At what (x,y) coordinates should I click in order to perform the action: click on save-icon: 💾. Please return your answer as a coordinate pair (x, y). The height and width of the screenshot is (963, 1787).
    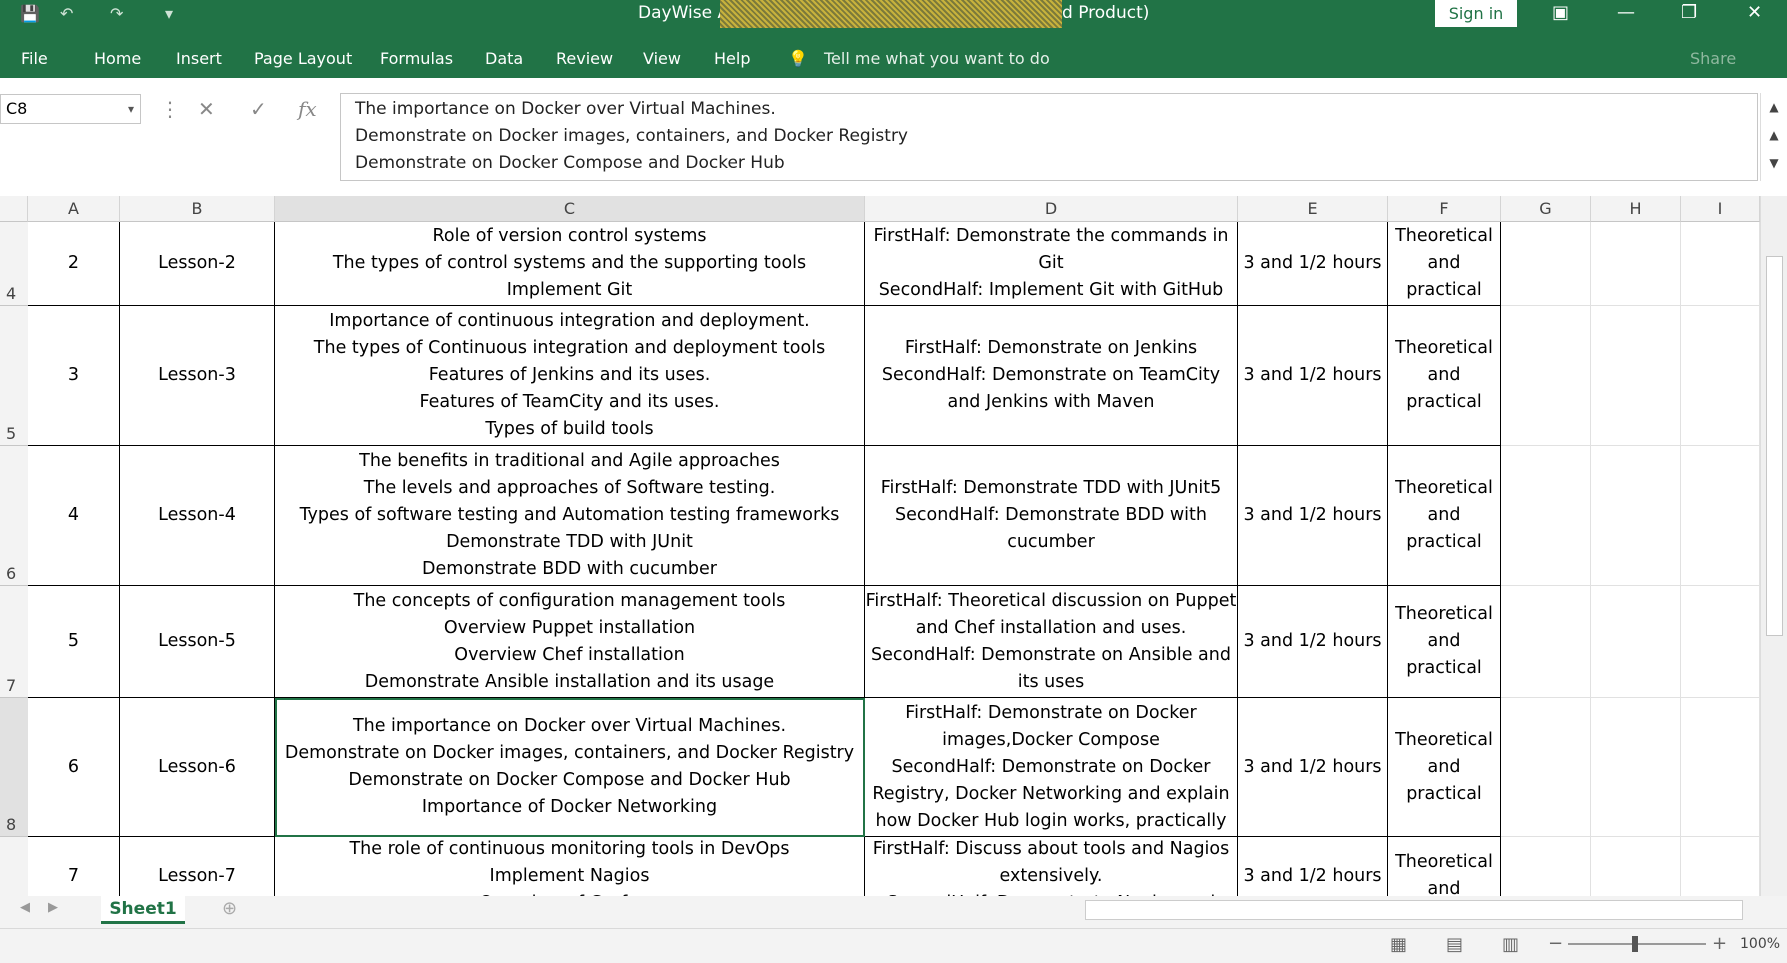
    Looking at the image, I should click on (30, 13).